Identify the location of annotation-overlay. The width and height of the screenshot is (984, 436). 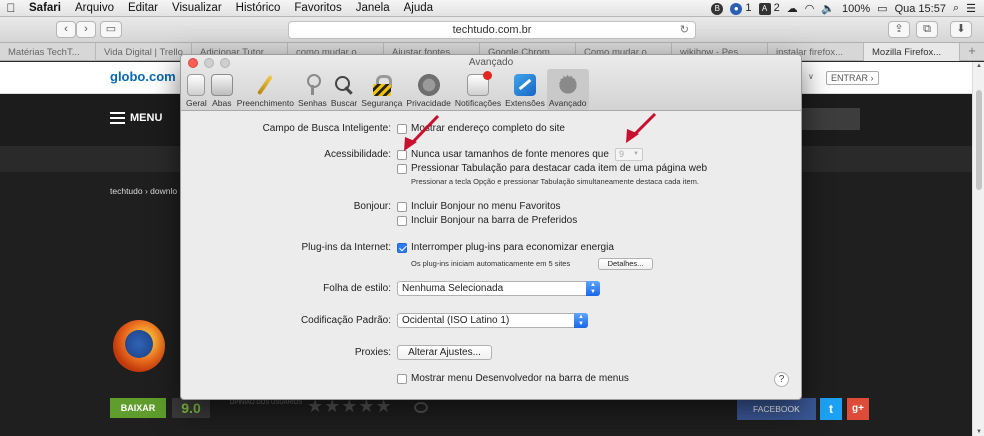
(530, 131).